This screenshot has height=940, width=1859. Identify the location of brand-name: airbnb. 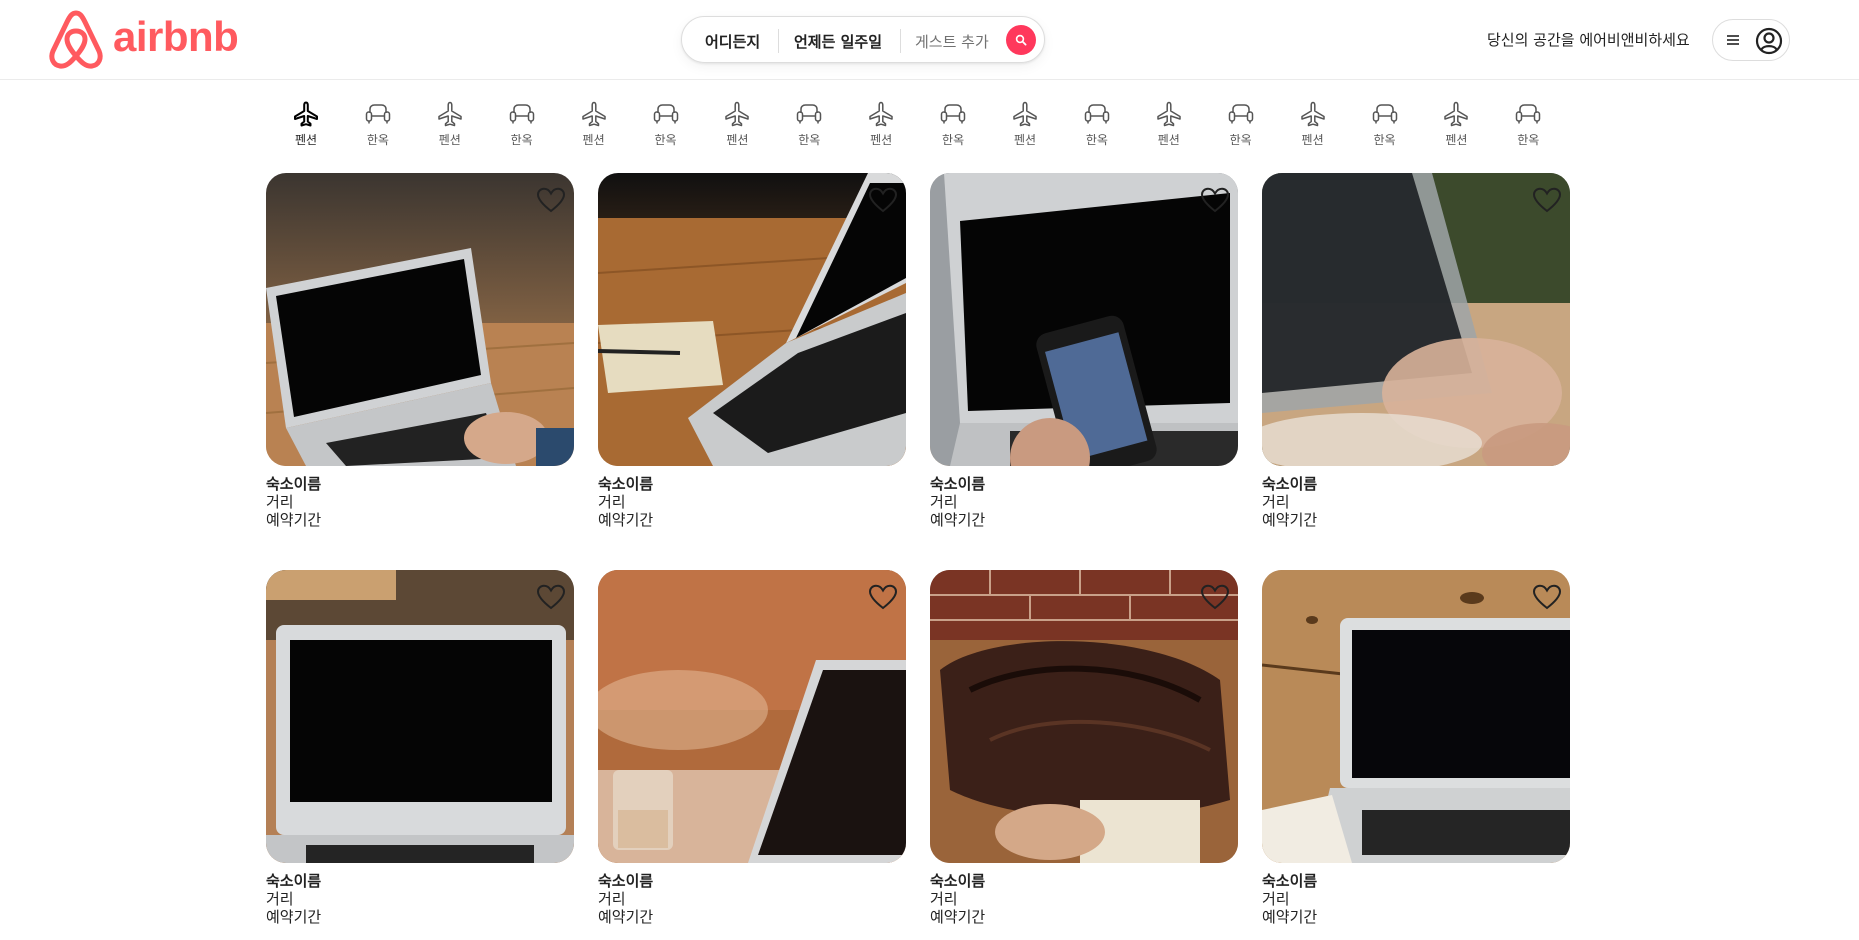
(176, 36).